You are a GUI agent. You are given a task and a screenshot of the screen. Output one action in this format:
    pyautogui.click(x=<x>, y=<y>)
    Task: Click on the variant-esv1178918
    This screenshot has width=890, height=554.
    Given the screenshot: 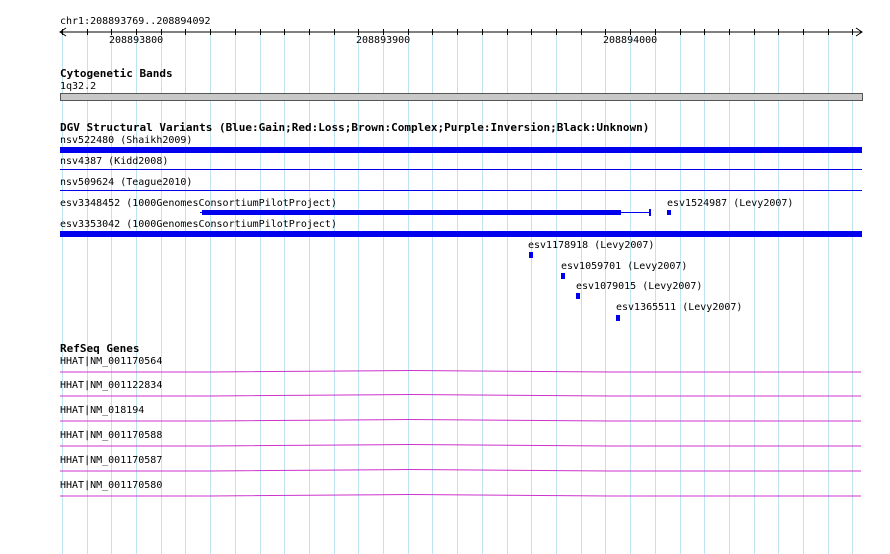 What is the action you would take?
    pyautogui.click(x=531, y=255)
    